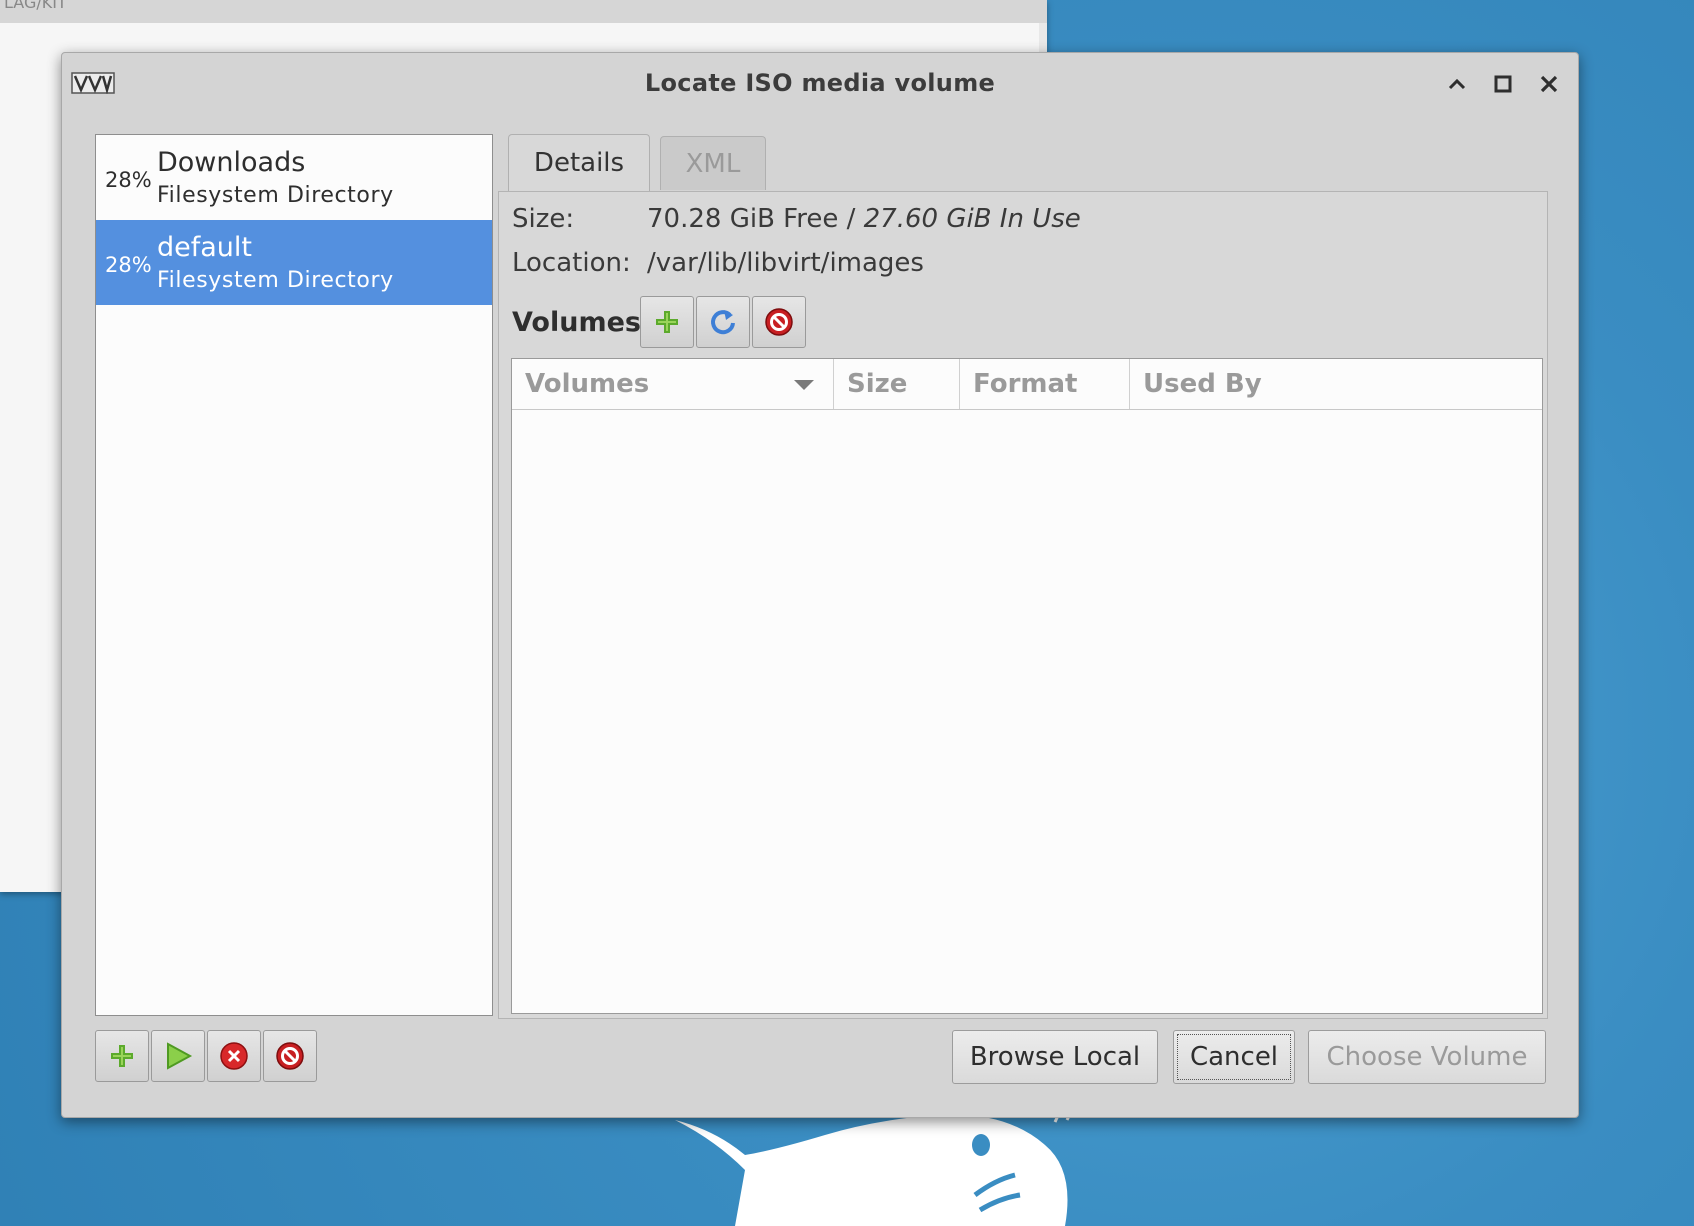 Image resolution: width=1694 pixels, height=1226 pixels. I want to click on choose-volume-button: Choose Volume, so click(1427, 1057).